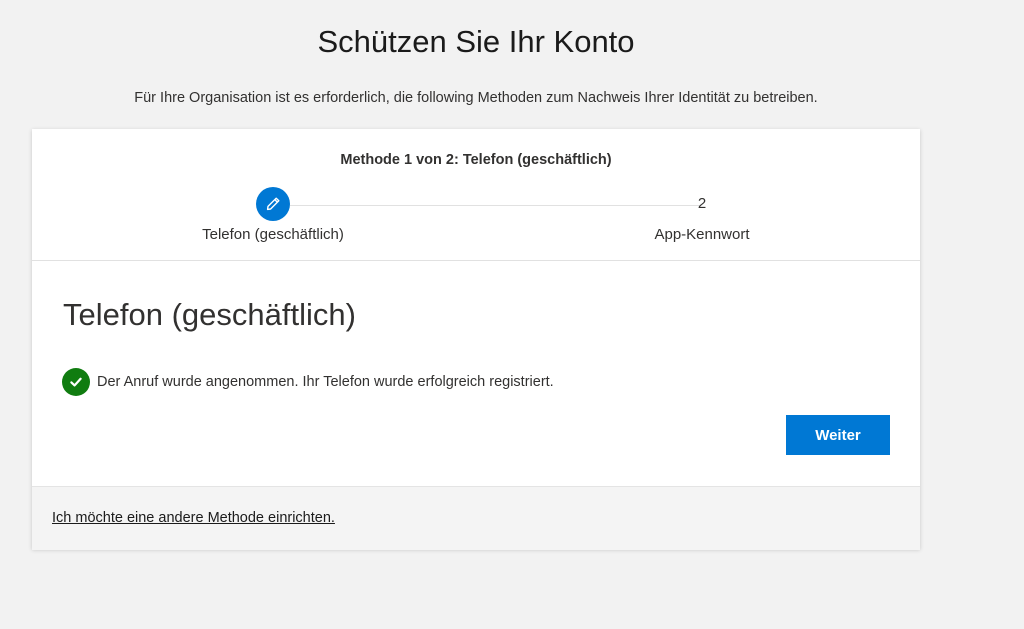  I want to click on checkmark-icon, so click(76, 382).